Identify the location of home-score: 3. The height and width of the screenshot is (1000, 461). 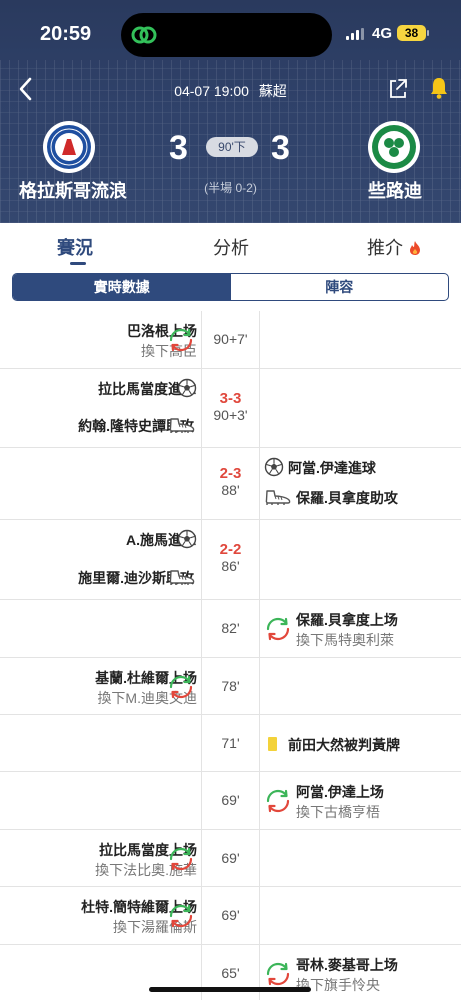
(178, 148).